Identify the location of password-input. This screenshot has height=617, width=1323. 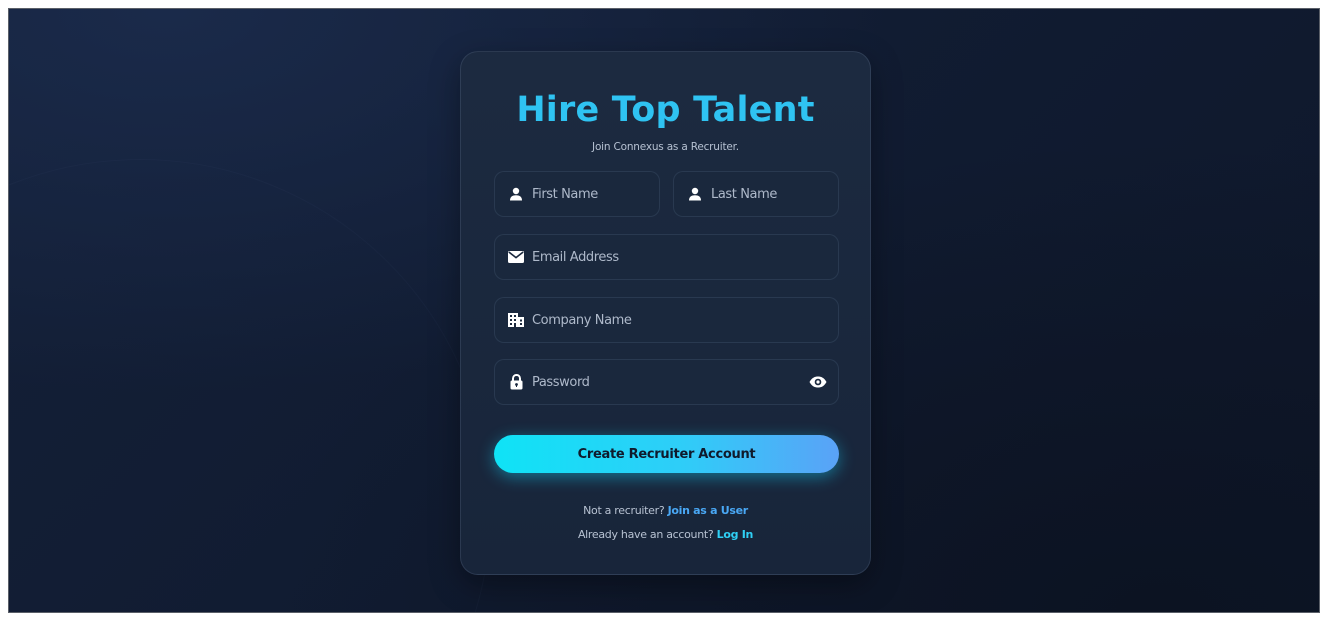
(678, 382).